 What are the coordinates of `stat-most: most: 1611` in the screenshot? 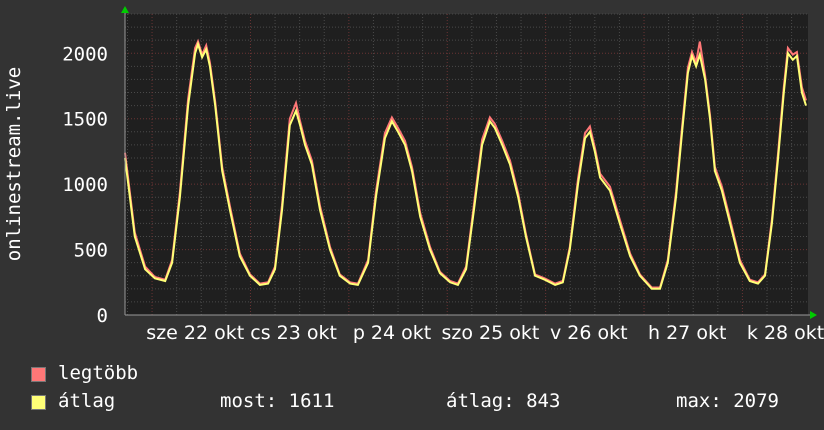 It's located at (277, 401).